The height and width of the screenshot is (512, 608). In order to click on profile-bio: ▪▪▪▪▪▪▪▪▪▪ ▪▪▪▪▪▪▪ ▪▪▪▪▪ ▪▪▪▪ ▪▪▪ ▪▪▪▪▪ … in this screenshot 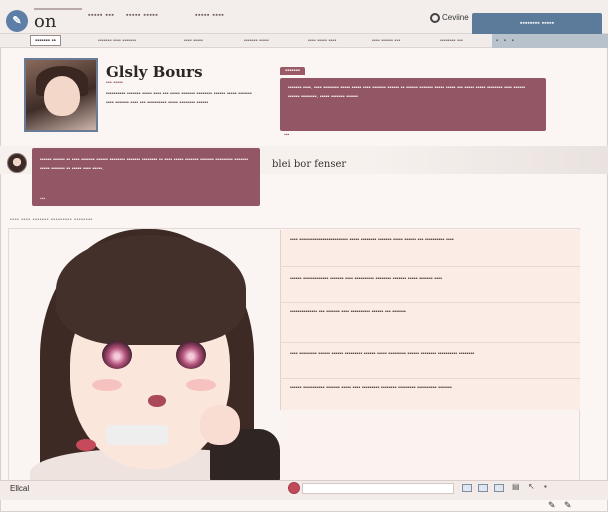, I will do `click(179, 98)`.